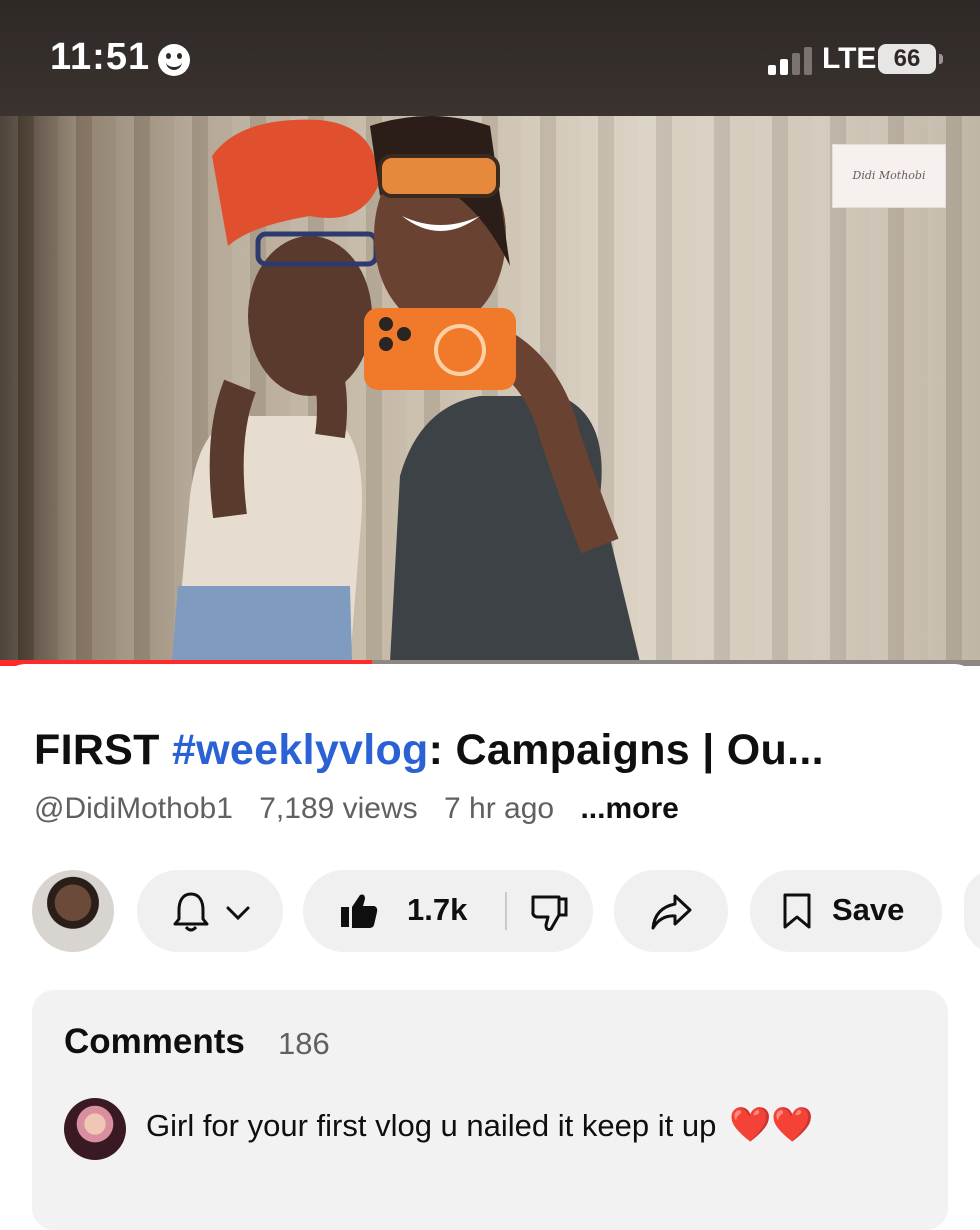 Image resolution: width=980 pixels, height=1230 pixels. I want to click on thumbs-up-icon, so click(359, 911).